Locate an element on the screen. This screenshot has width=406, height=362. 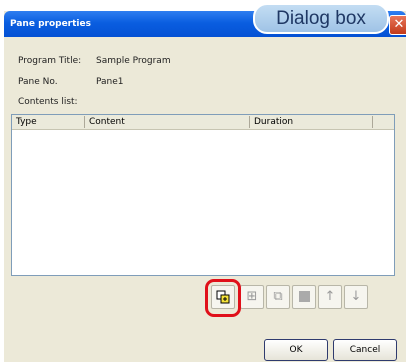
dialog-box-callout: Dialog box is located at coordinates (321, 18).